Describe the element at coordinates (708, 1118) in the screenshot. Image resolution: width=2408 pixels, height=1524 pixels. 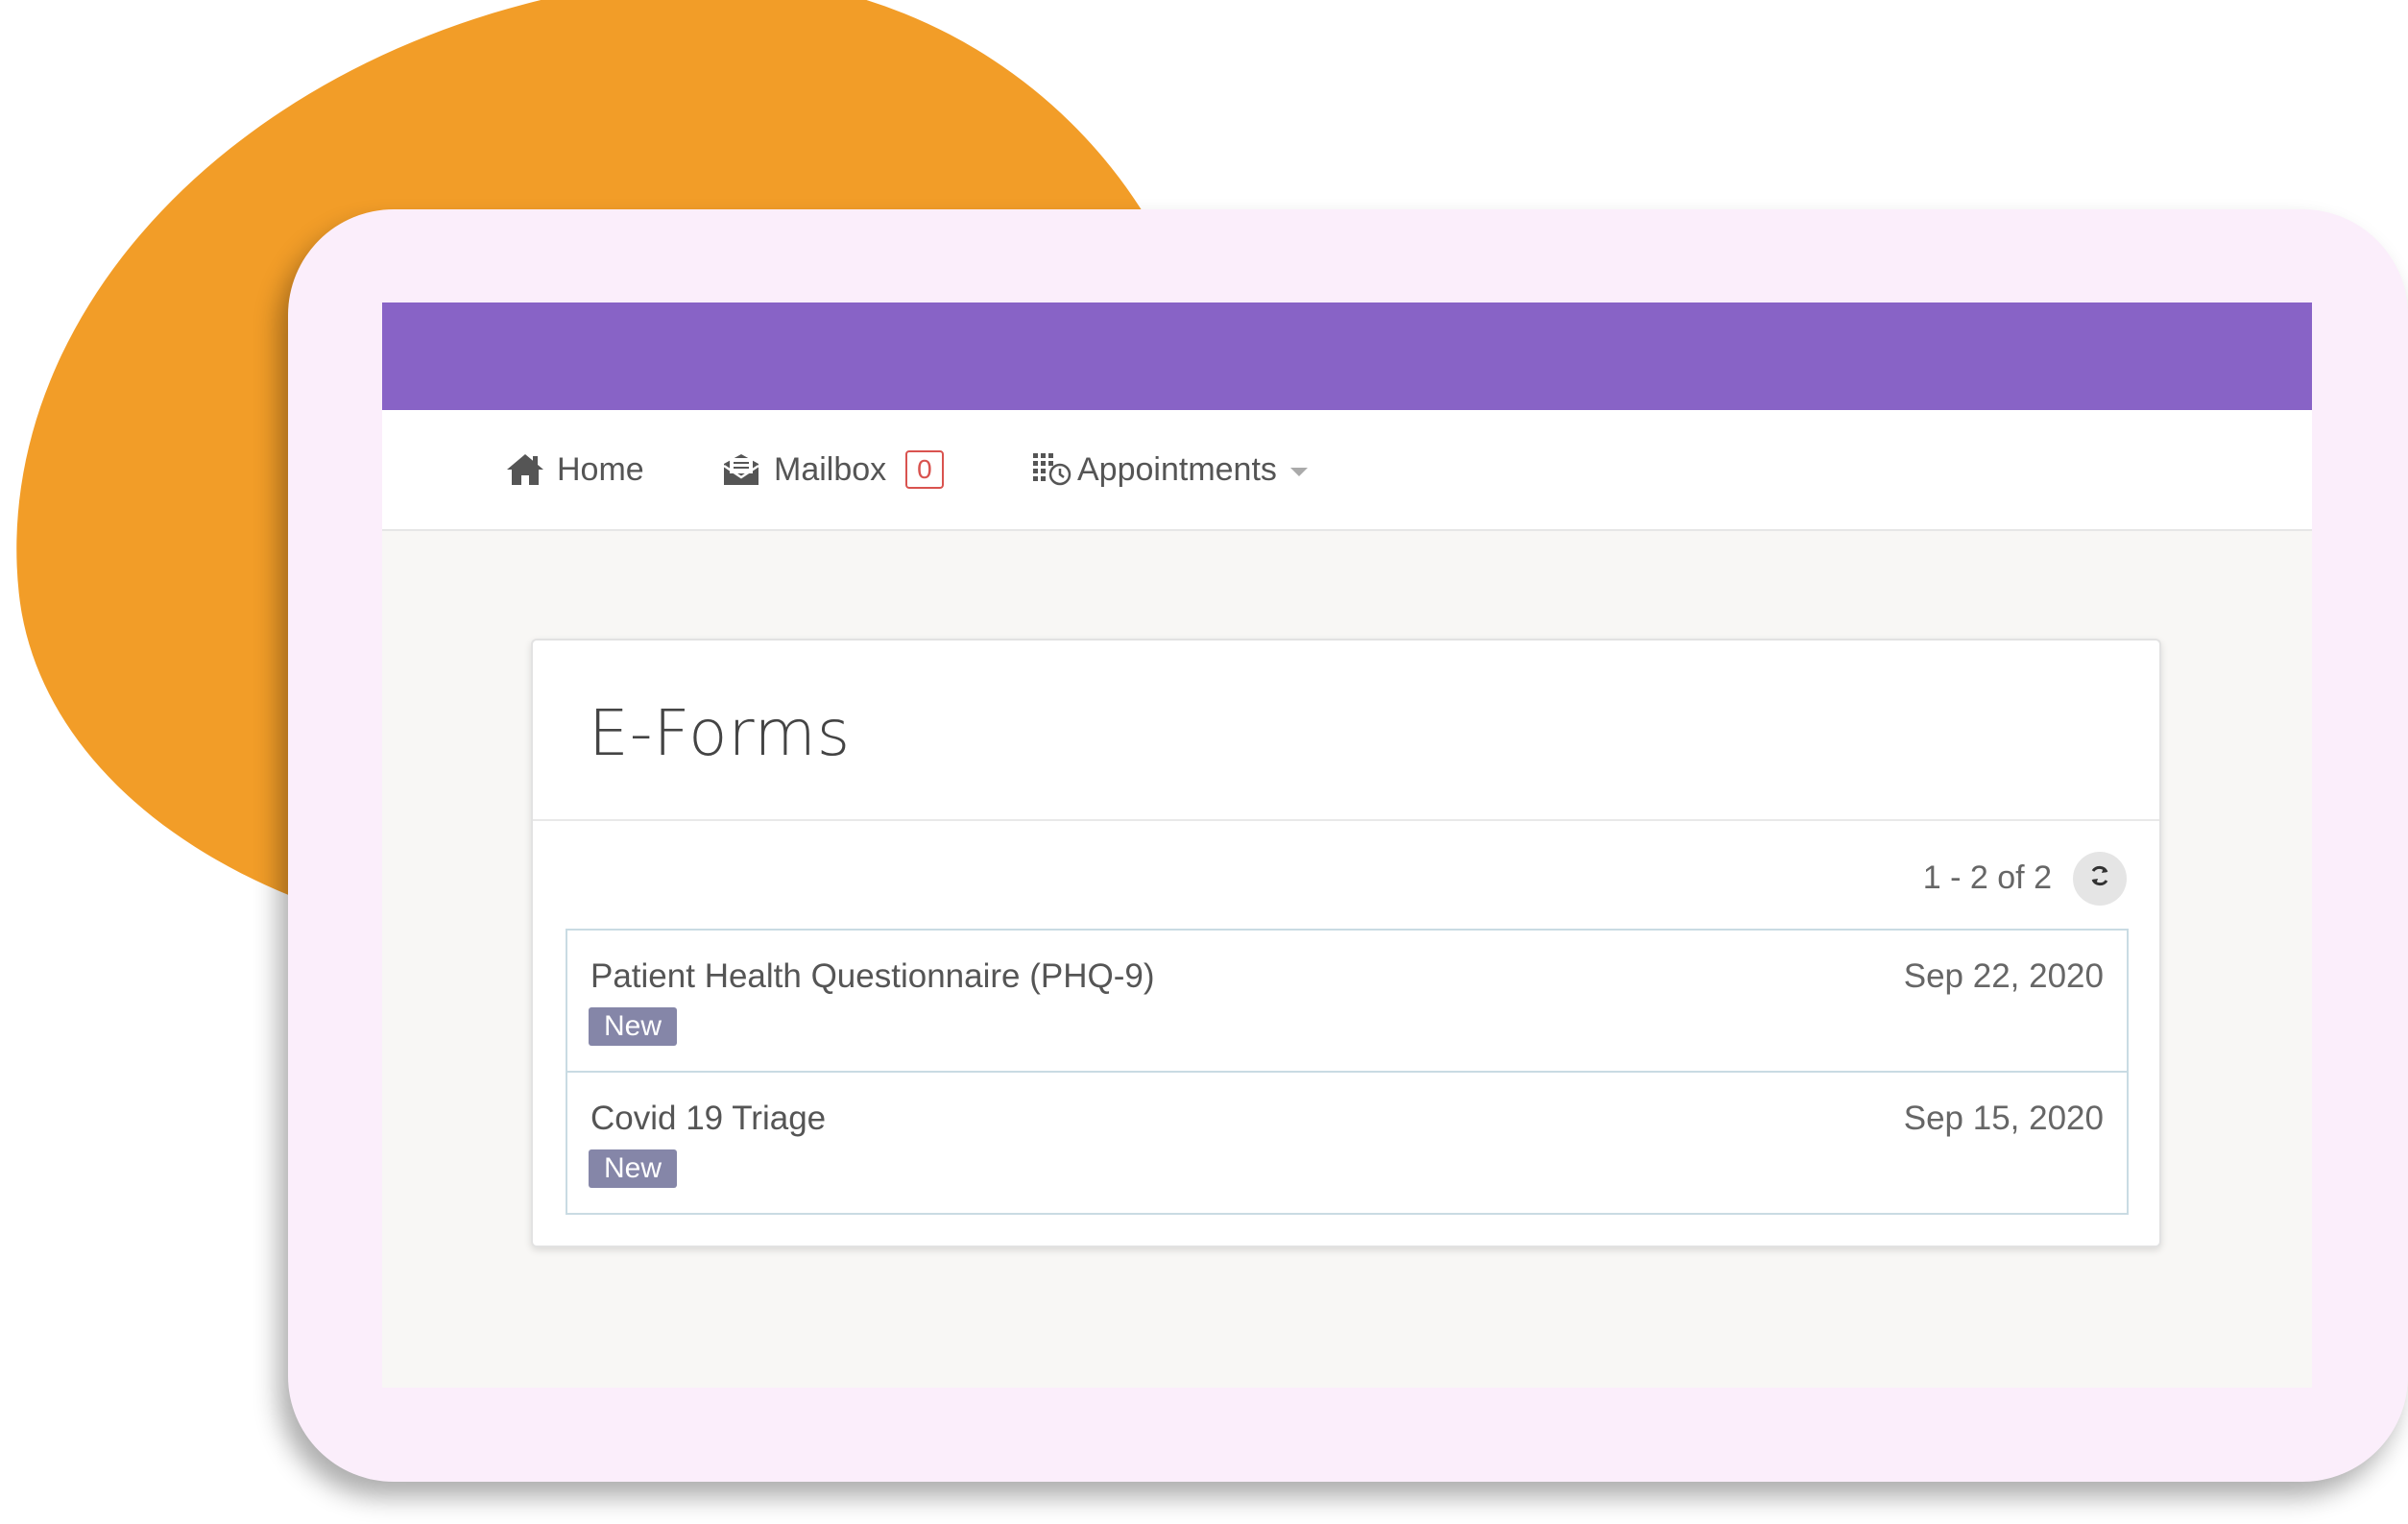
I see `eform-title: Covid 19 Triage` at that location.